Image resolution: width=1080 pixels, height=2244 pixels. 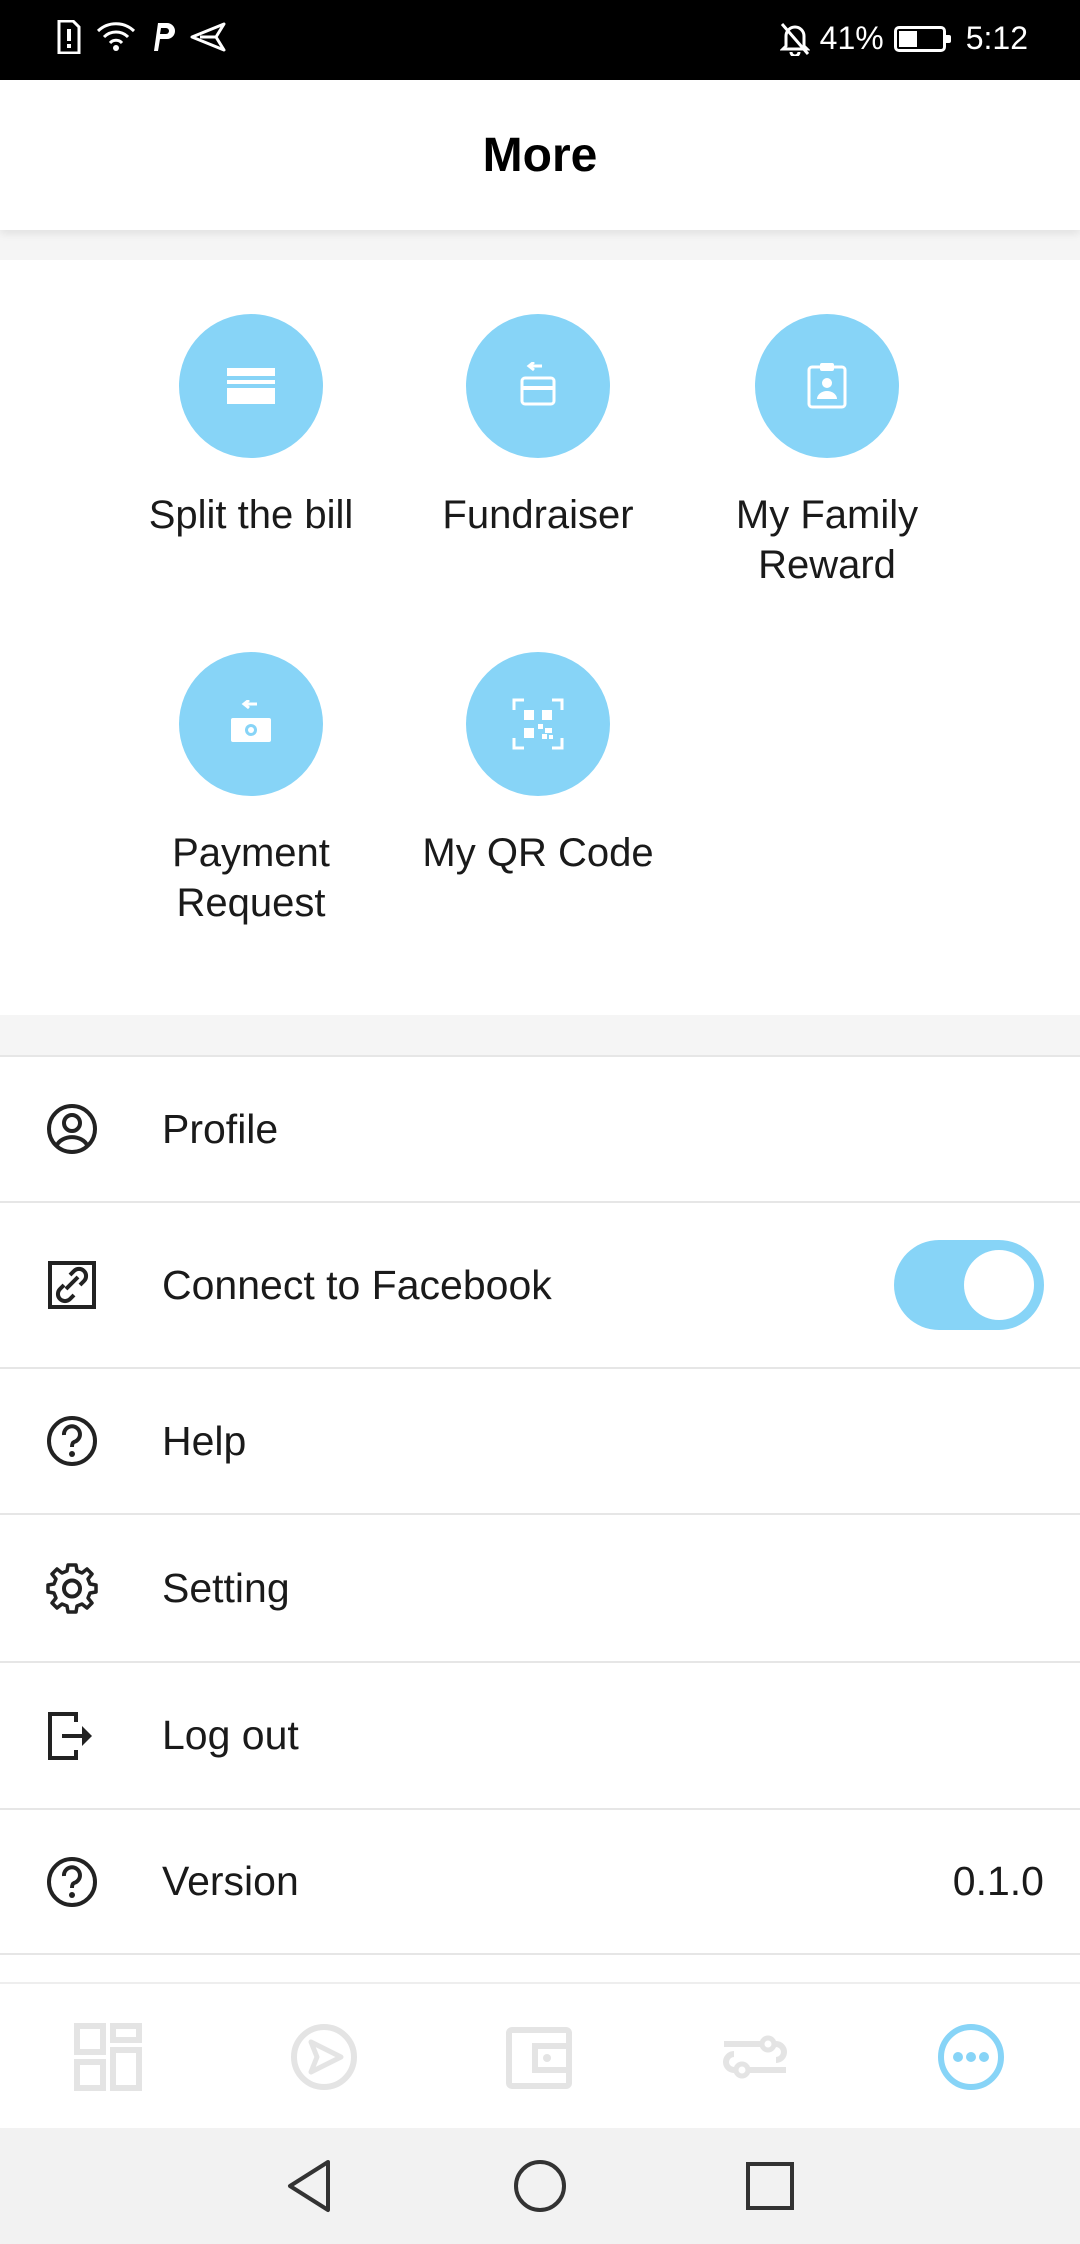 I want to click on menu-label: Help, so click(x=204, y=1440).